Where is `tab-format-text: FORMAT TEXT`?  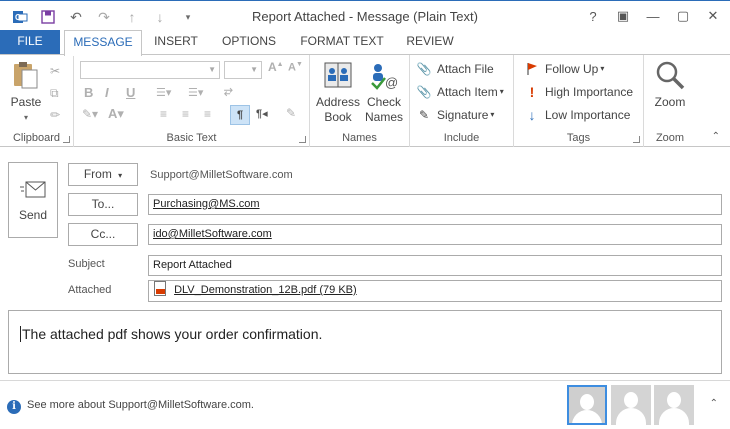
tab-format-text: FORMAT TEXT is located at coordinates (342, 42).